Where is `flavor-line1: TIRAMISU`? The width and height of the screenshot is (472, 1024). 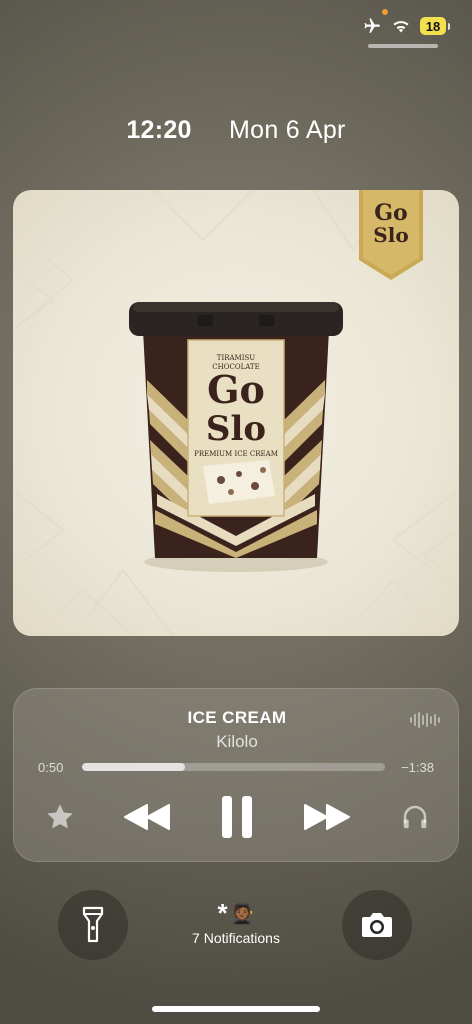 flavor-line1: TIRAMISU is located at coordinates (236, 358).